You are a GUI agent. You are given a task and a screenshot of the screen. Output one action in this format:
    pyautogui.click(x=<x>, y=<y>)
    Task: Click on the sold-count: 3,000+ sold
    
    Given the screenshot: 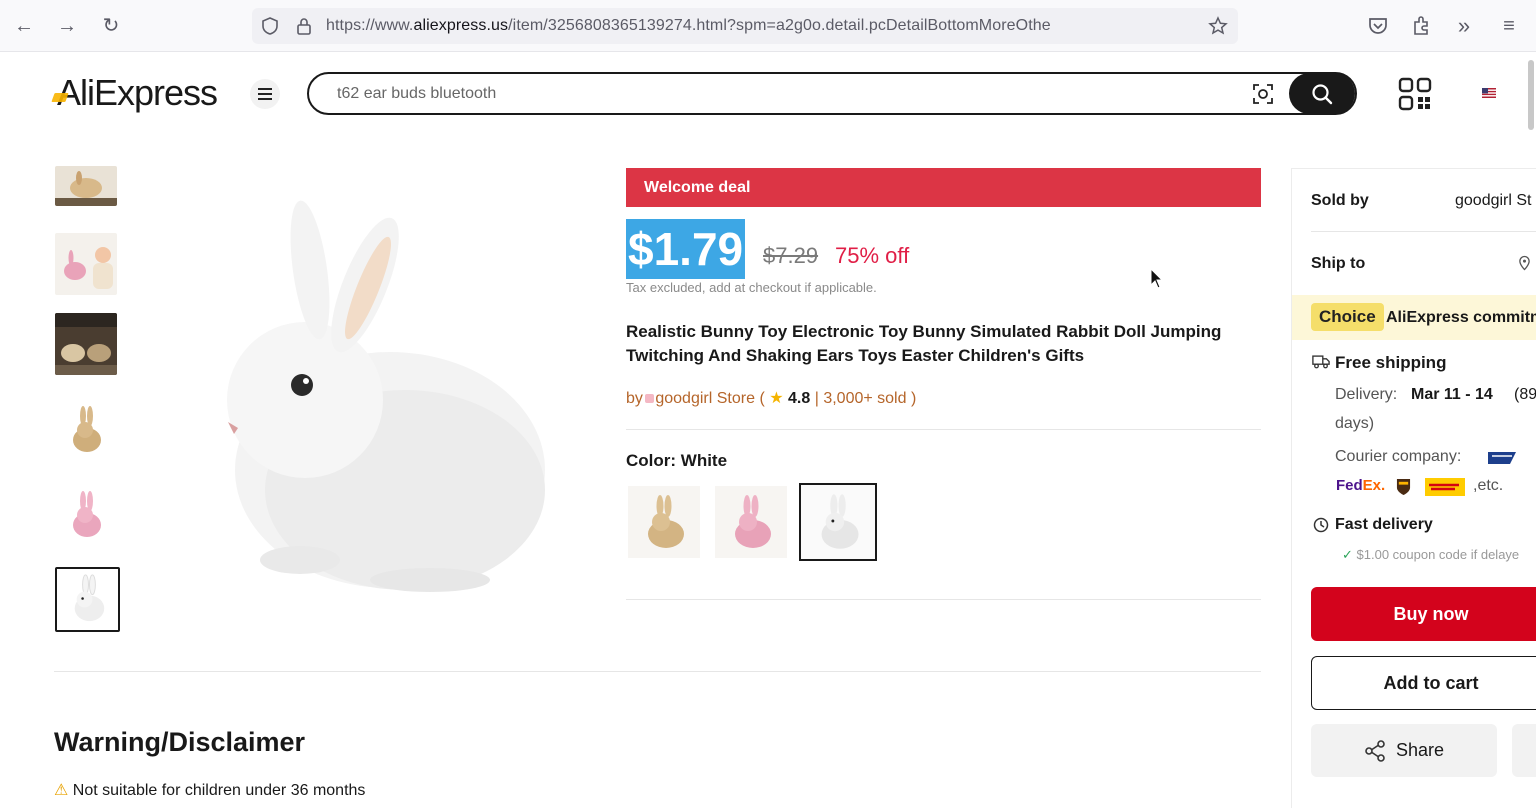 What is the action you would take?
    pyautogui.click(x=865, y=398)
    